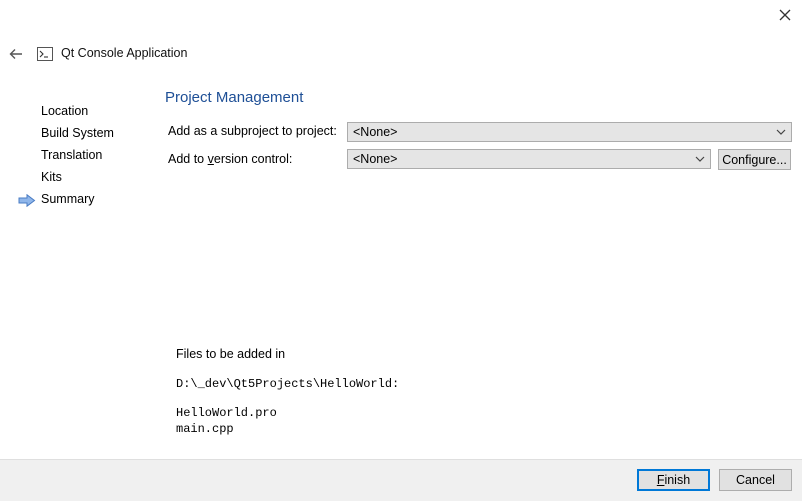  What do you see at coordinates (569, 132) in the screenshot?
I see `subproject-combo: <None>` at bounding box center [569, 132].